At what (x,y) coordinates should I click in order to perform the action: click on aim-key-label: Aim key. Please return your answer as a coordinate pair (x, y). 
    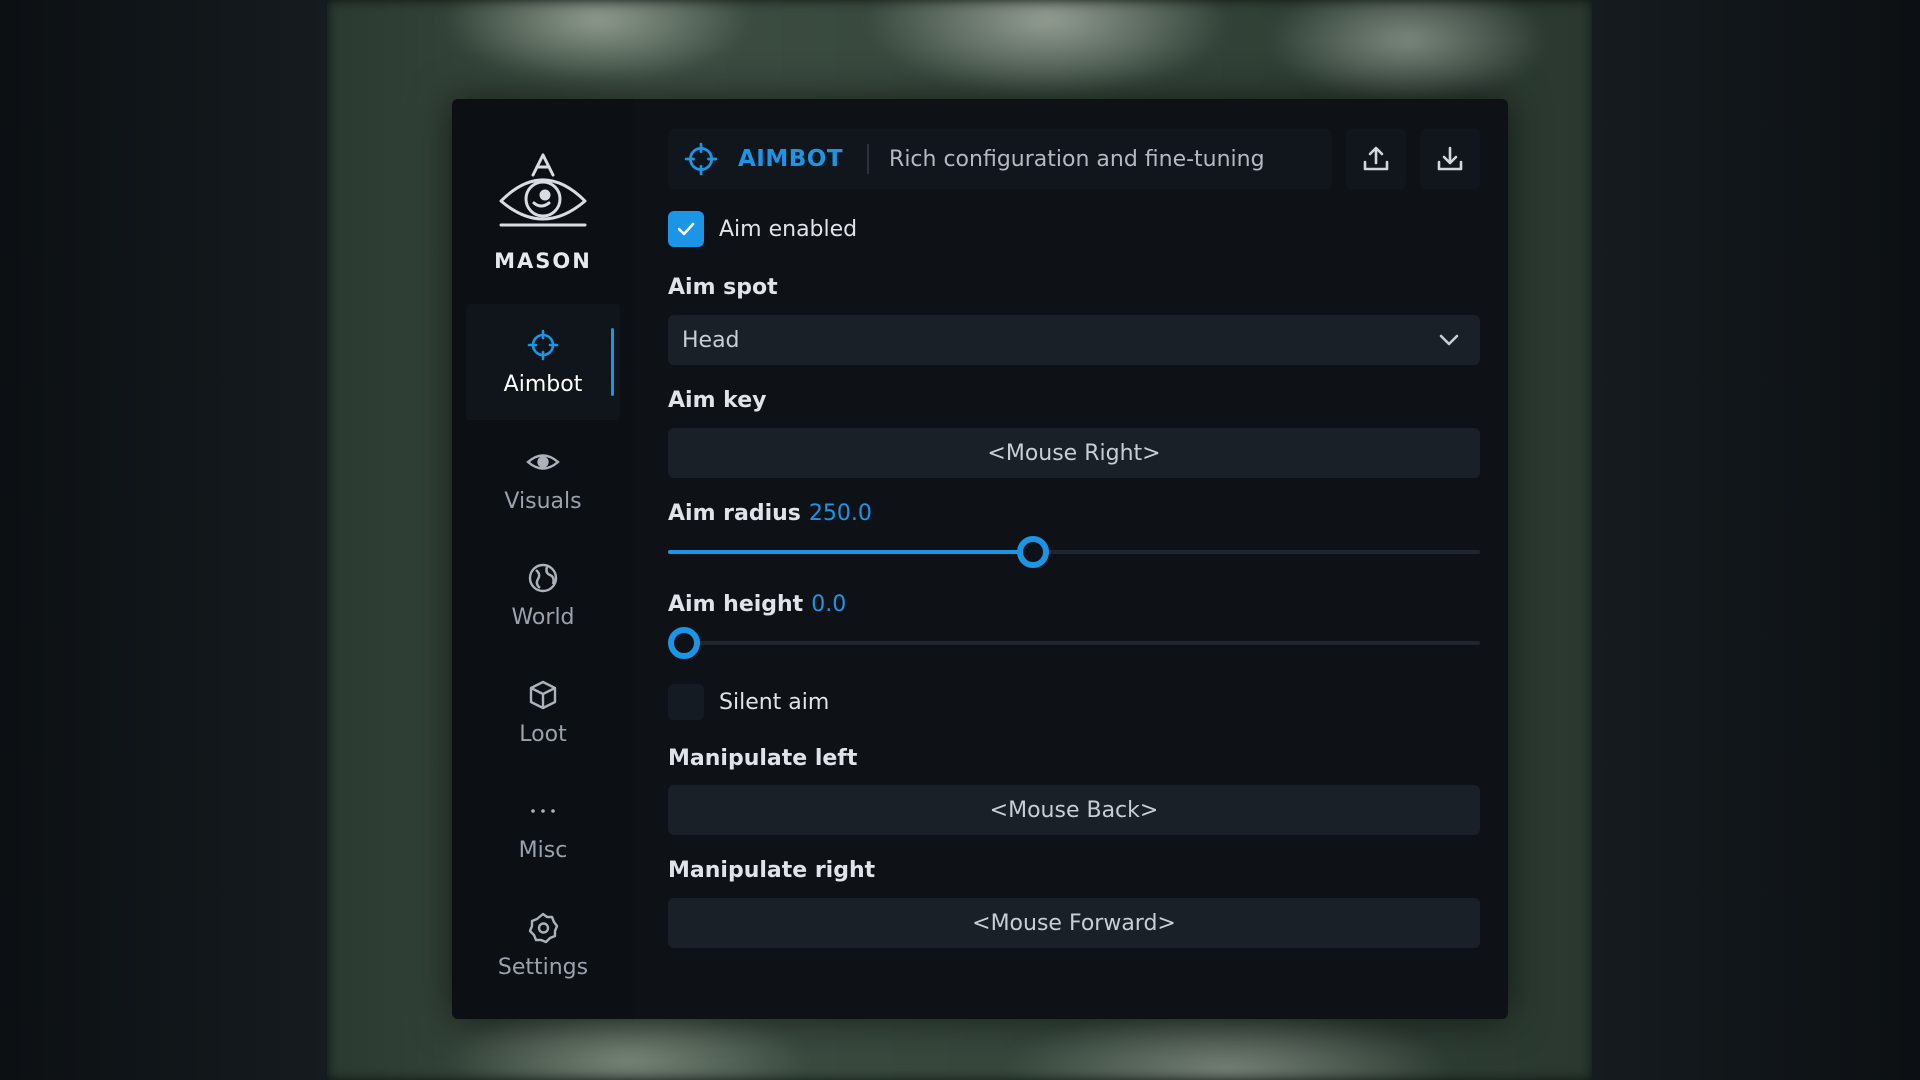
    Looking at the image, I should click on (717, 400).